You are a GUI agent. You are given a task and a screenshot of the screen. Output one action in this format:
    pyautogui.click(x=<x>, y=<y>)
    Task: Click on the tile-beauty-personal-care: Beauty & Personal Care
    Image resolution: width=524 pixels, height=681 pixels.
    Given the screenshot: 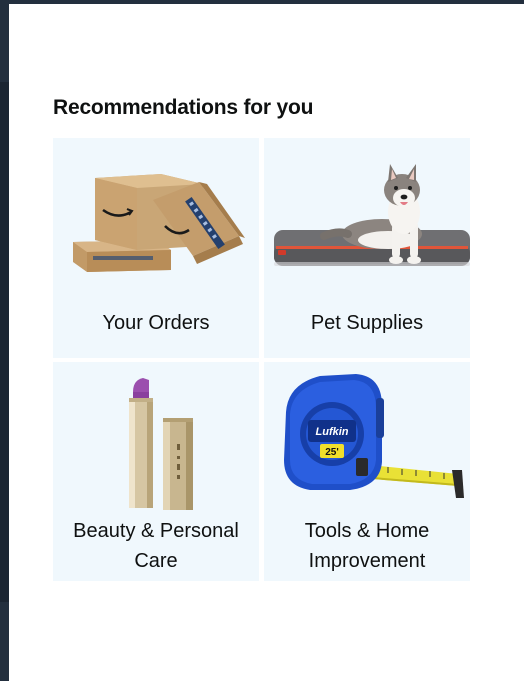 What is the action you would take?
    pyautogui.click(x=156, y=471)
    